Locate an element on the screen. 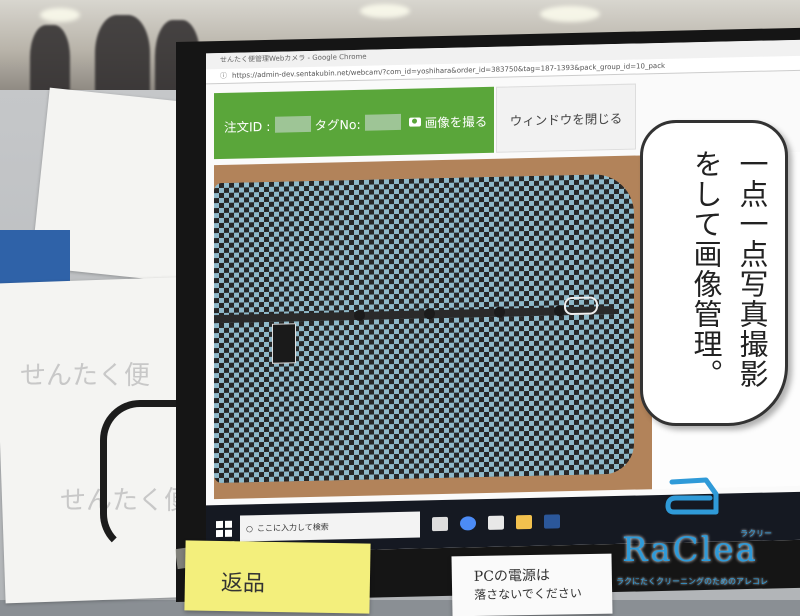 Image resolution: width=800 pixels, height=616 pixels. browser-title: せんたく便管理Webカメラ - Google Chrome is located at coordinates (293, 58).